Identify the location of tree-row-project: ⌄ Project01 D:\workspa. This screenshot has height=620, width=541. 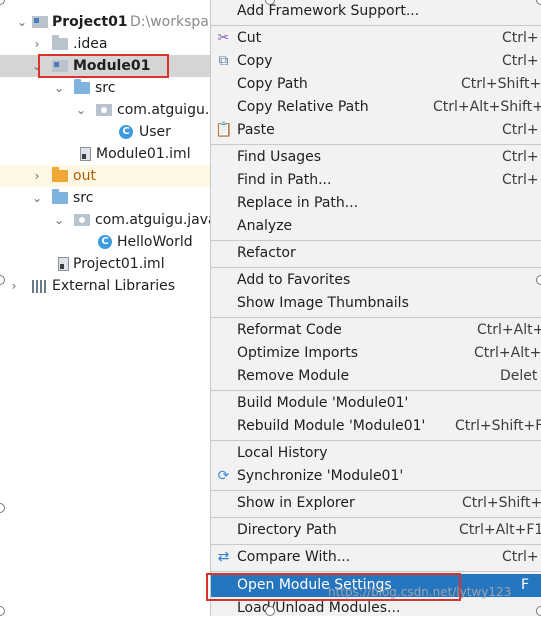
(105, 22).